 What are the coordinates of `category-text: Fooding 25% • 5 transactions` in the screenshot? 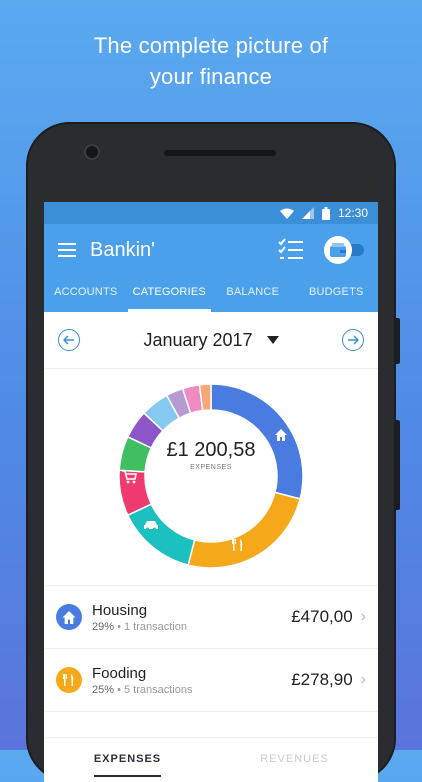 It's located at (191, 680).